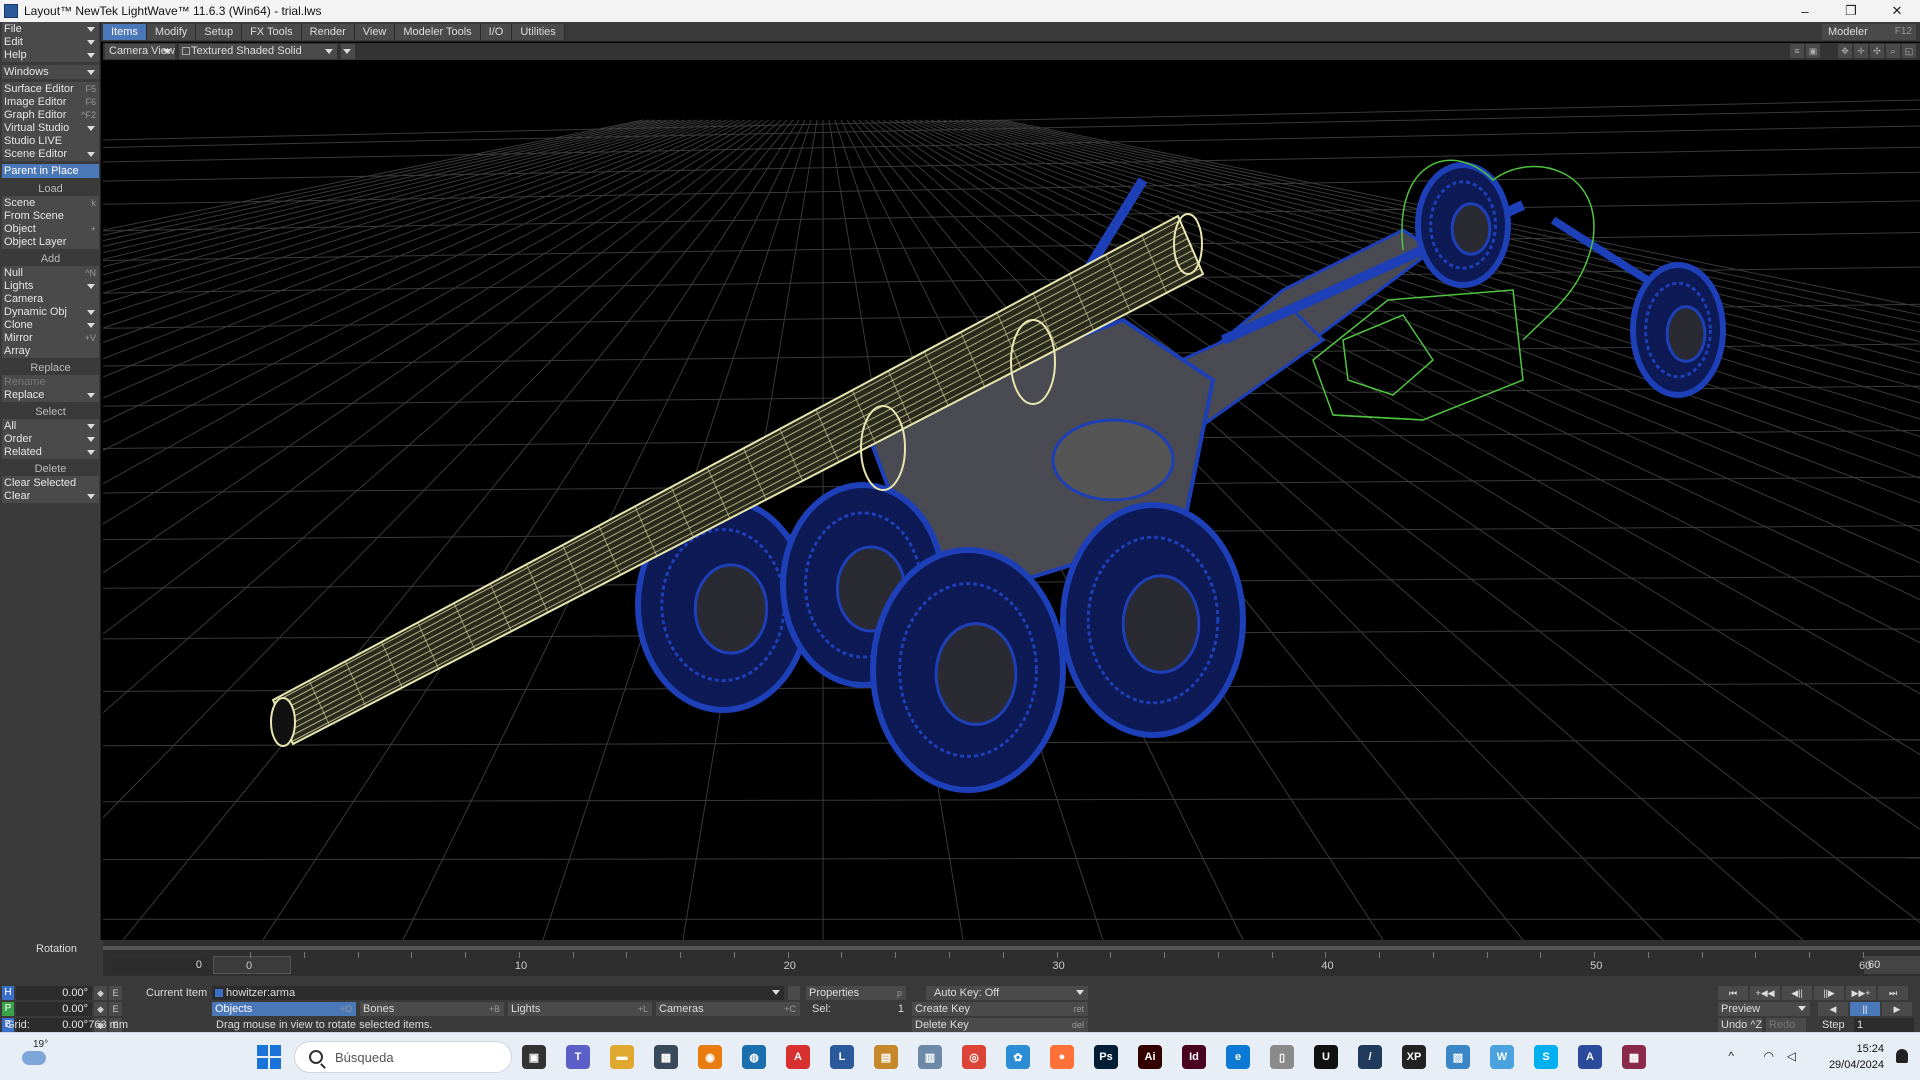 The image size is (1920, 1080). Describe the element at coordinates (498, 993) in the screenshot. I see `current-item-dropdown: howitzer:arma` at that location.